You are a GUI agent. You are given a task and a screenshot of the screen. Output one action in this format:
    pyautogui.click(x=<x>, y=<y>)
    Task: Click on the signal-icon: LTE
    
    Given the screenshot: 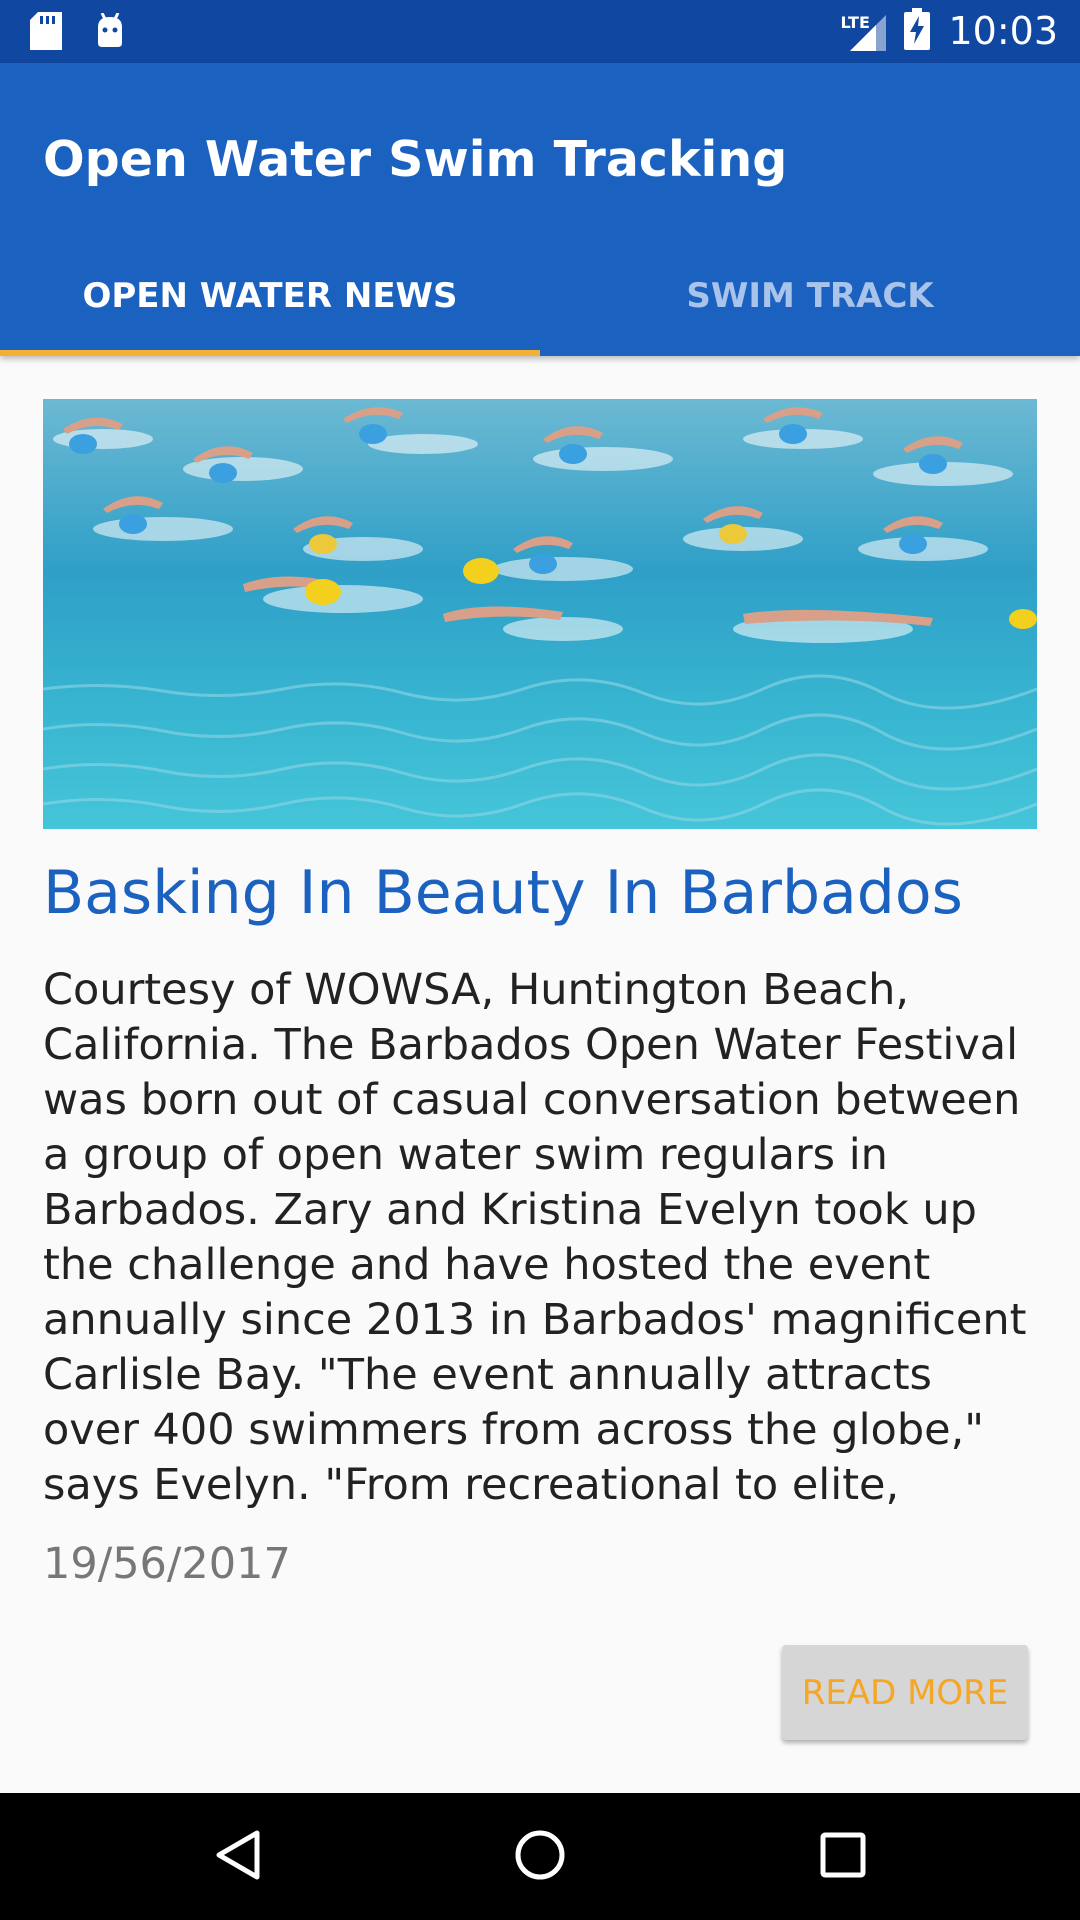 What is the action you would take?
    pyautogui.click(x=863, y=31)
    